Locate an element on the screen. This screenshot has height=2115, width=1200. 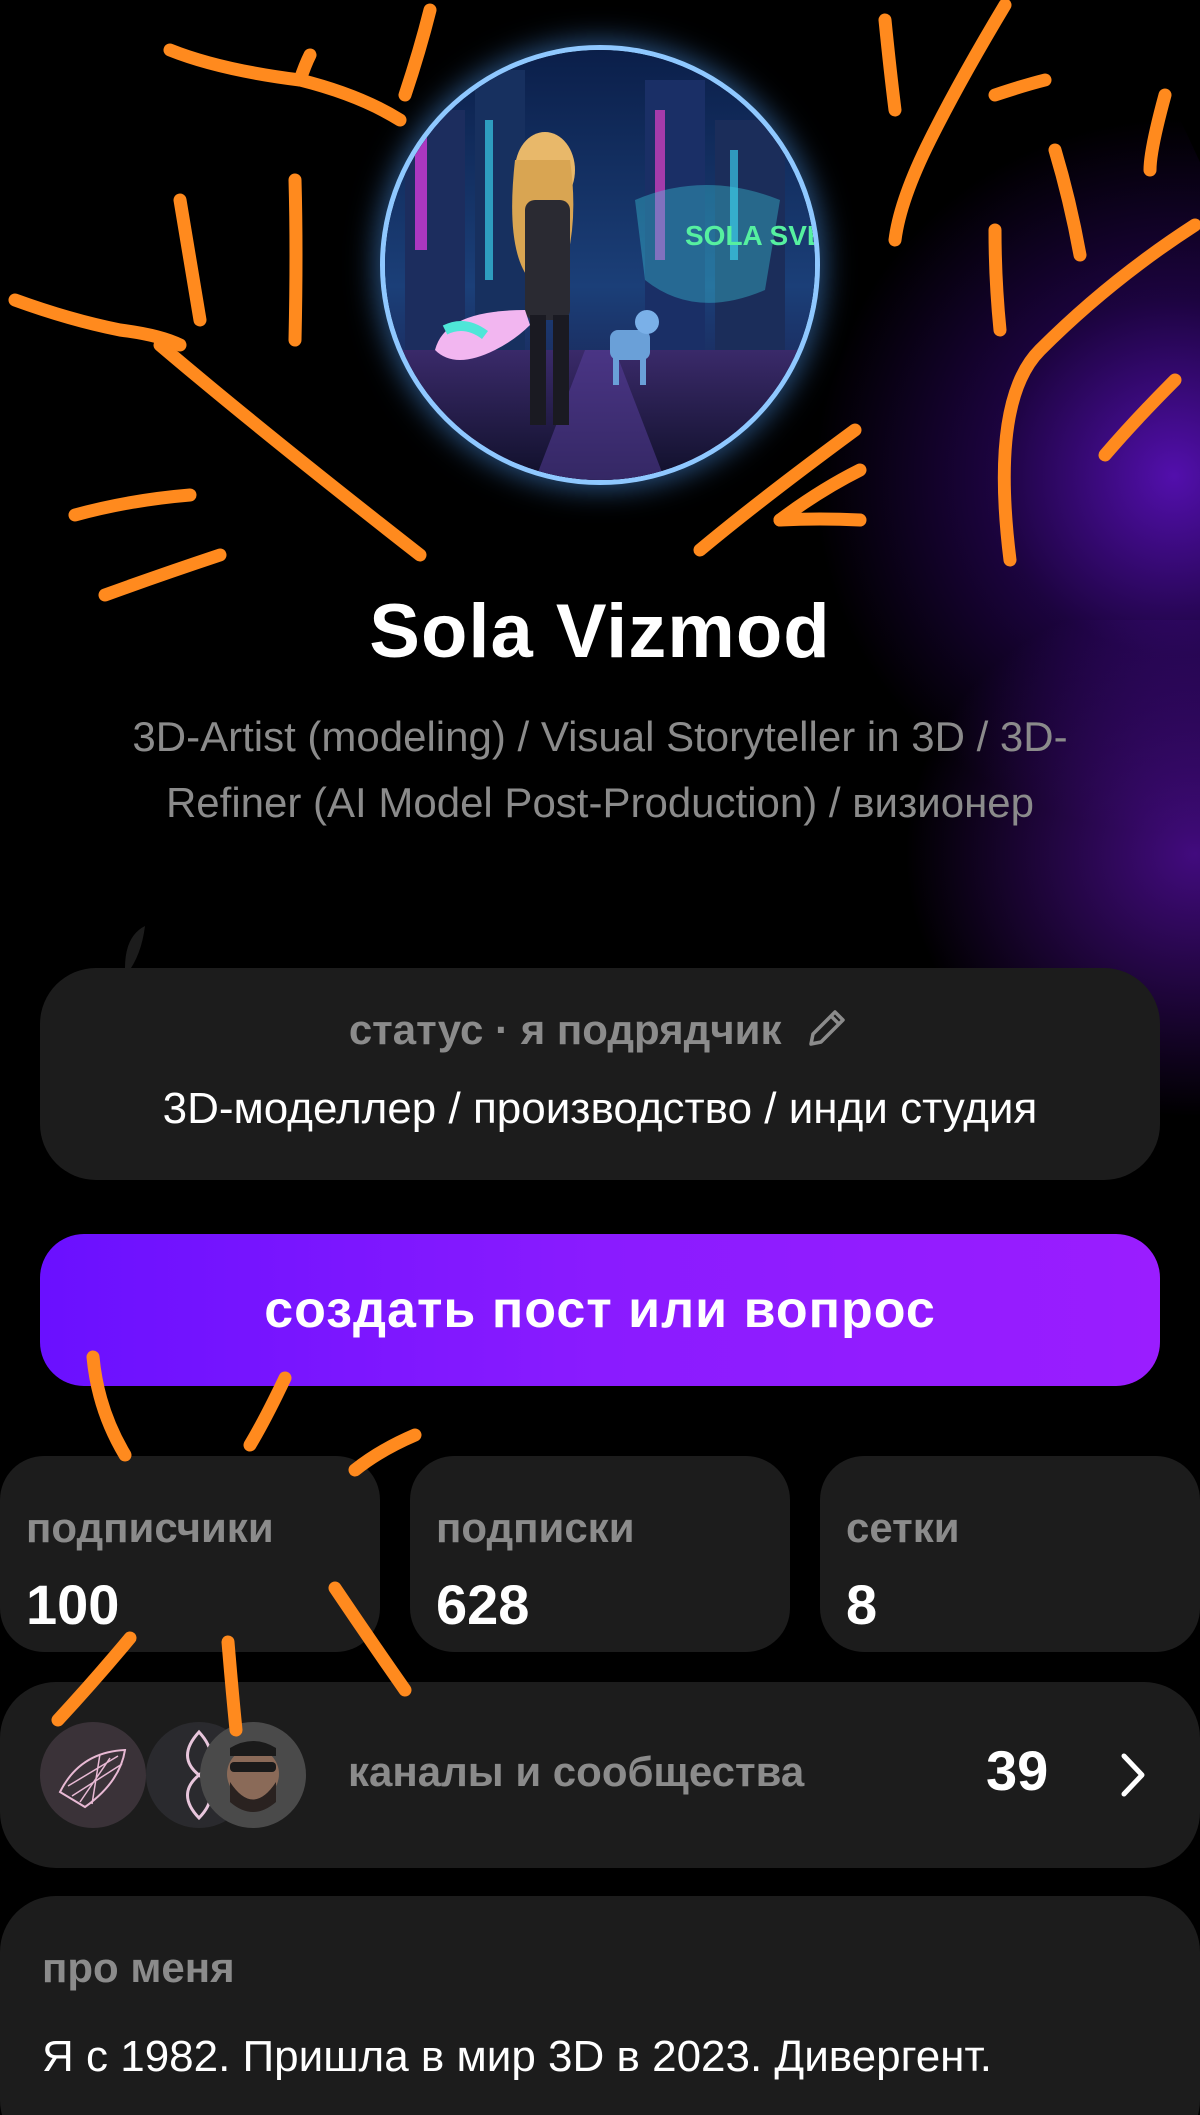
stat-following: подписки 628 is located at coordinates (600, 1554).